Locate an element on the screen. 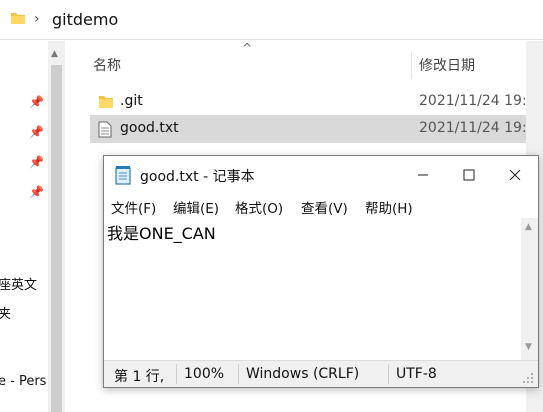 The width and height of the screenshot is (543, 412). minimize-button is located at coordinates (423, 175).